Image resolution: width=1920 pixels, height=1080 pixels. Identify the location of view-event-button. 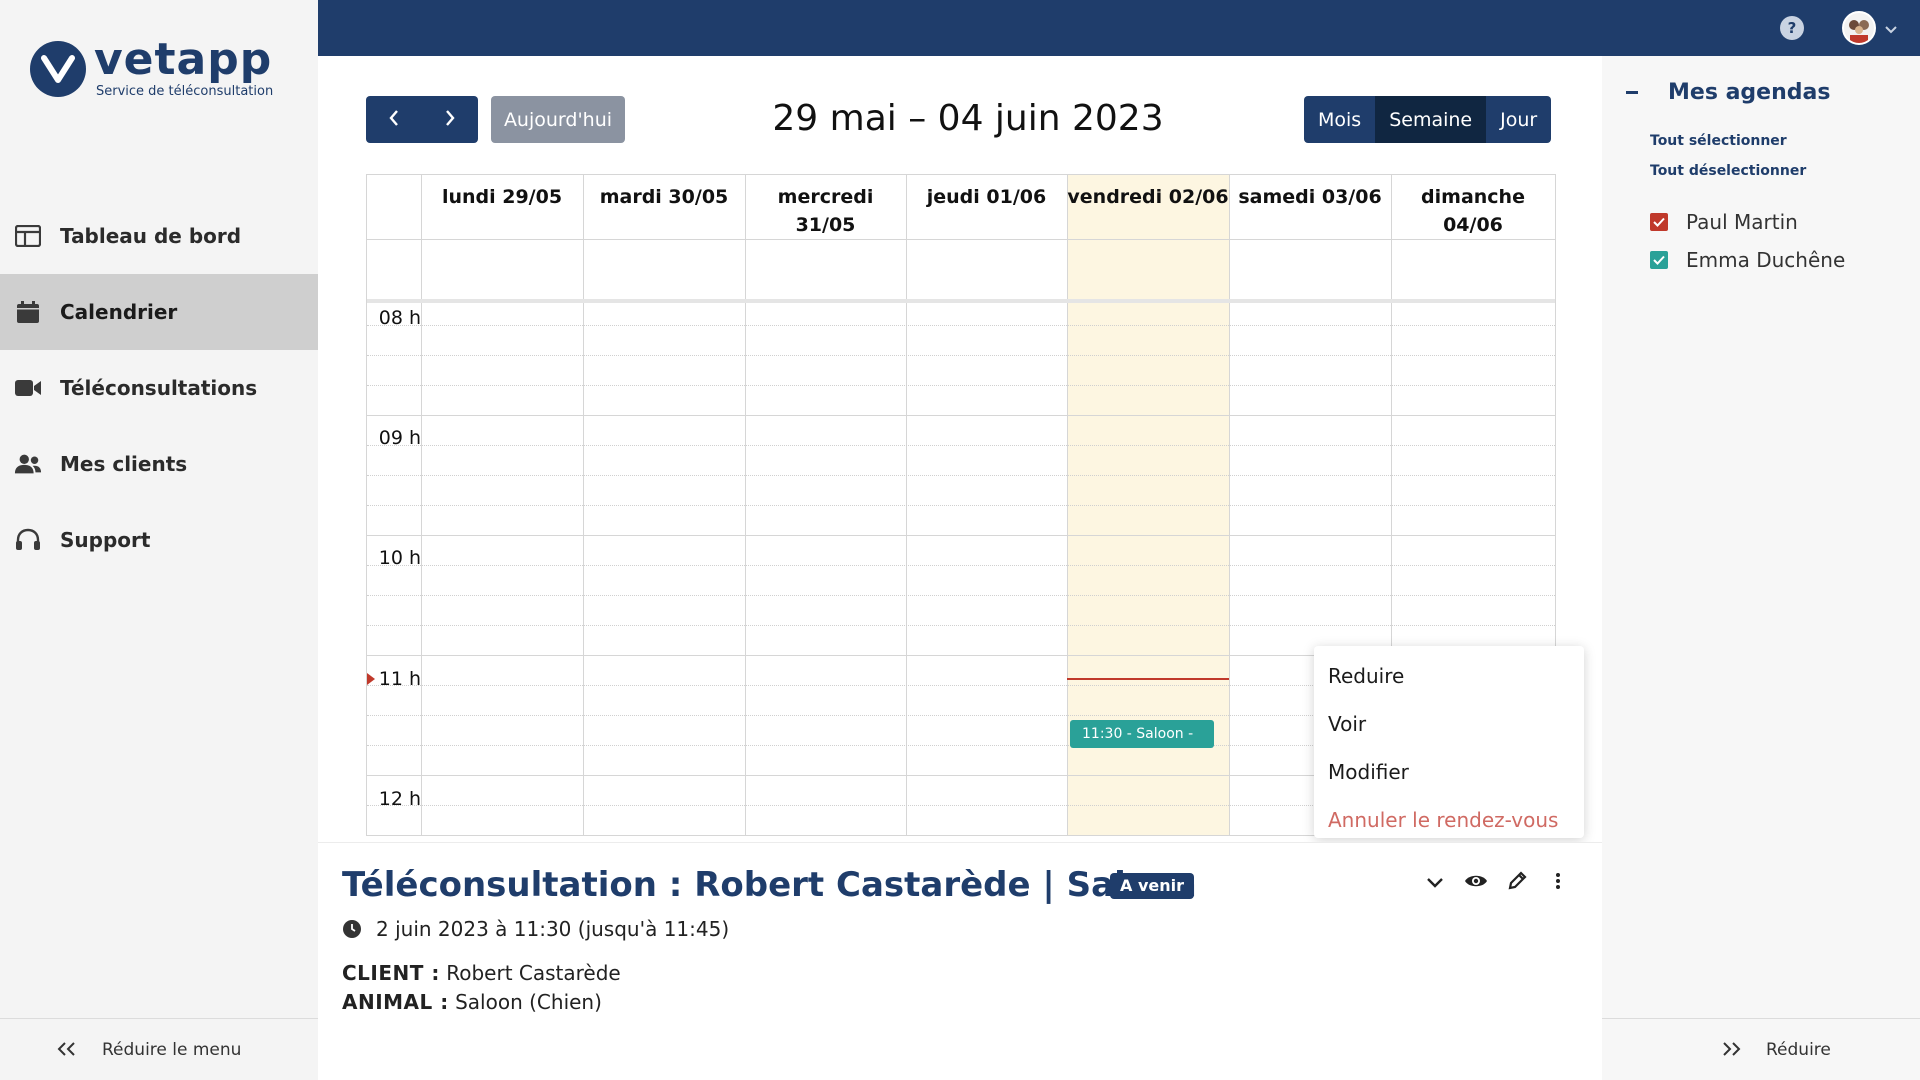
(1475, 883).